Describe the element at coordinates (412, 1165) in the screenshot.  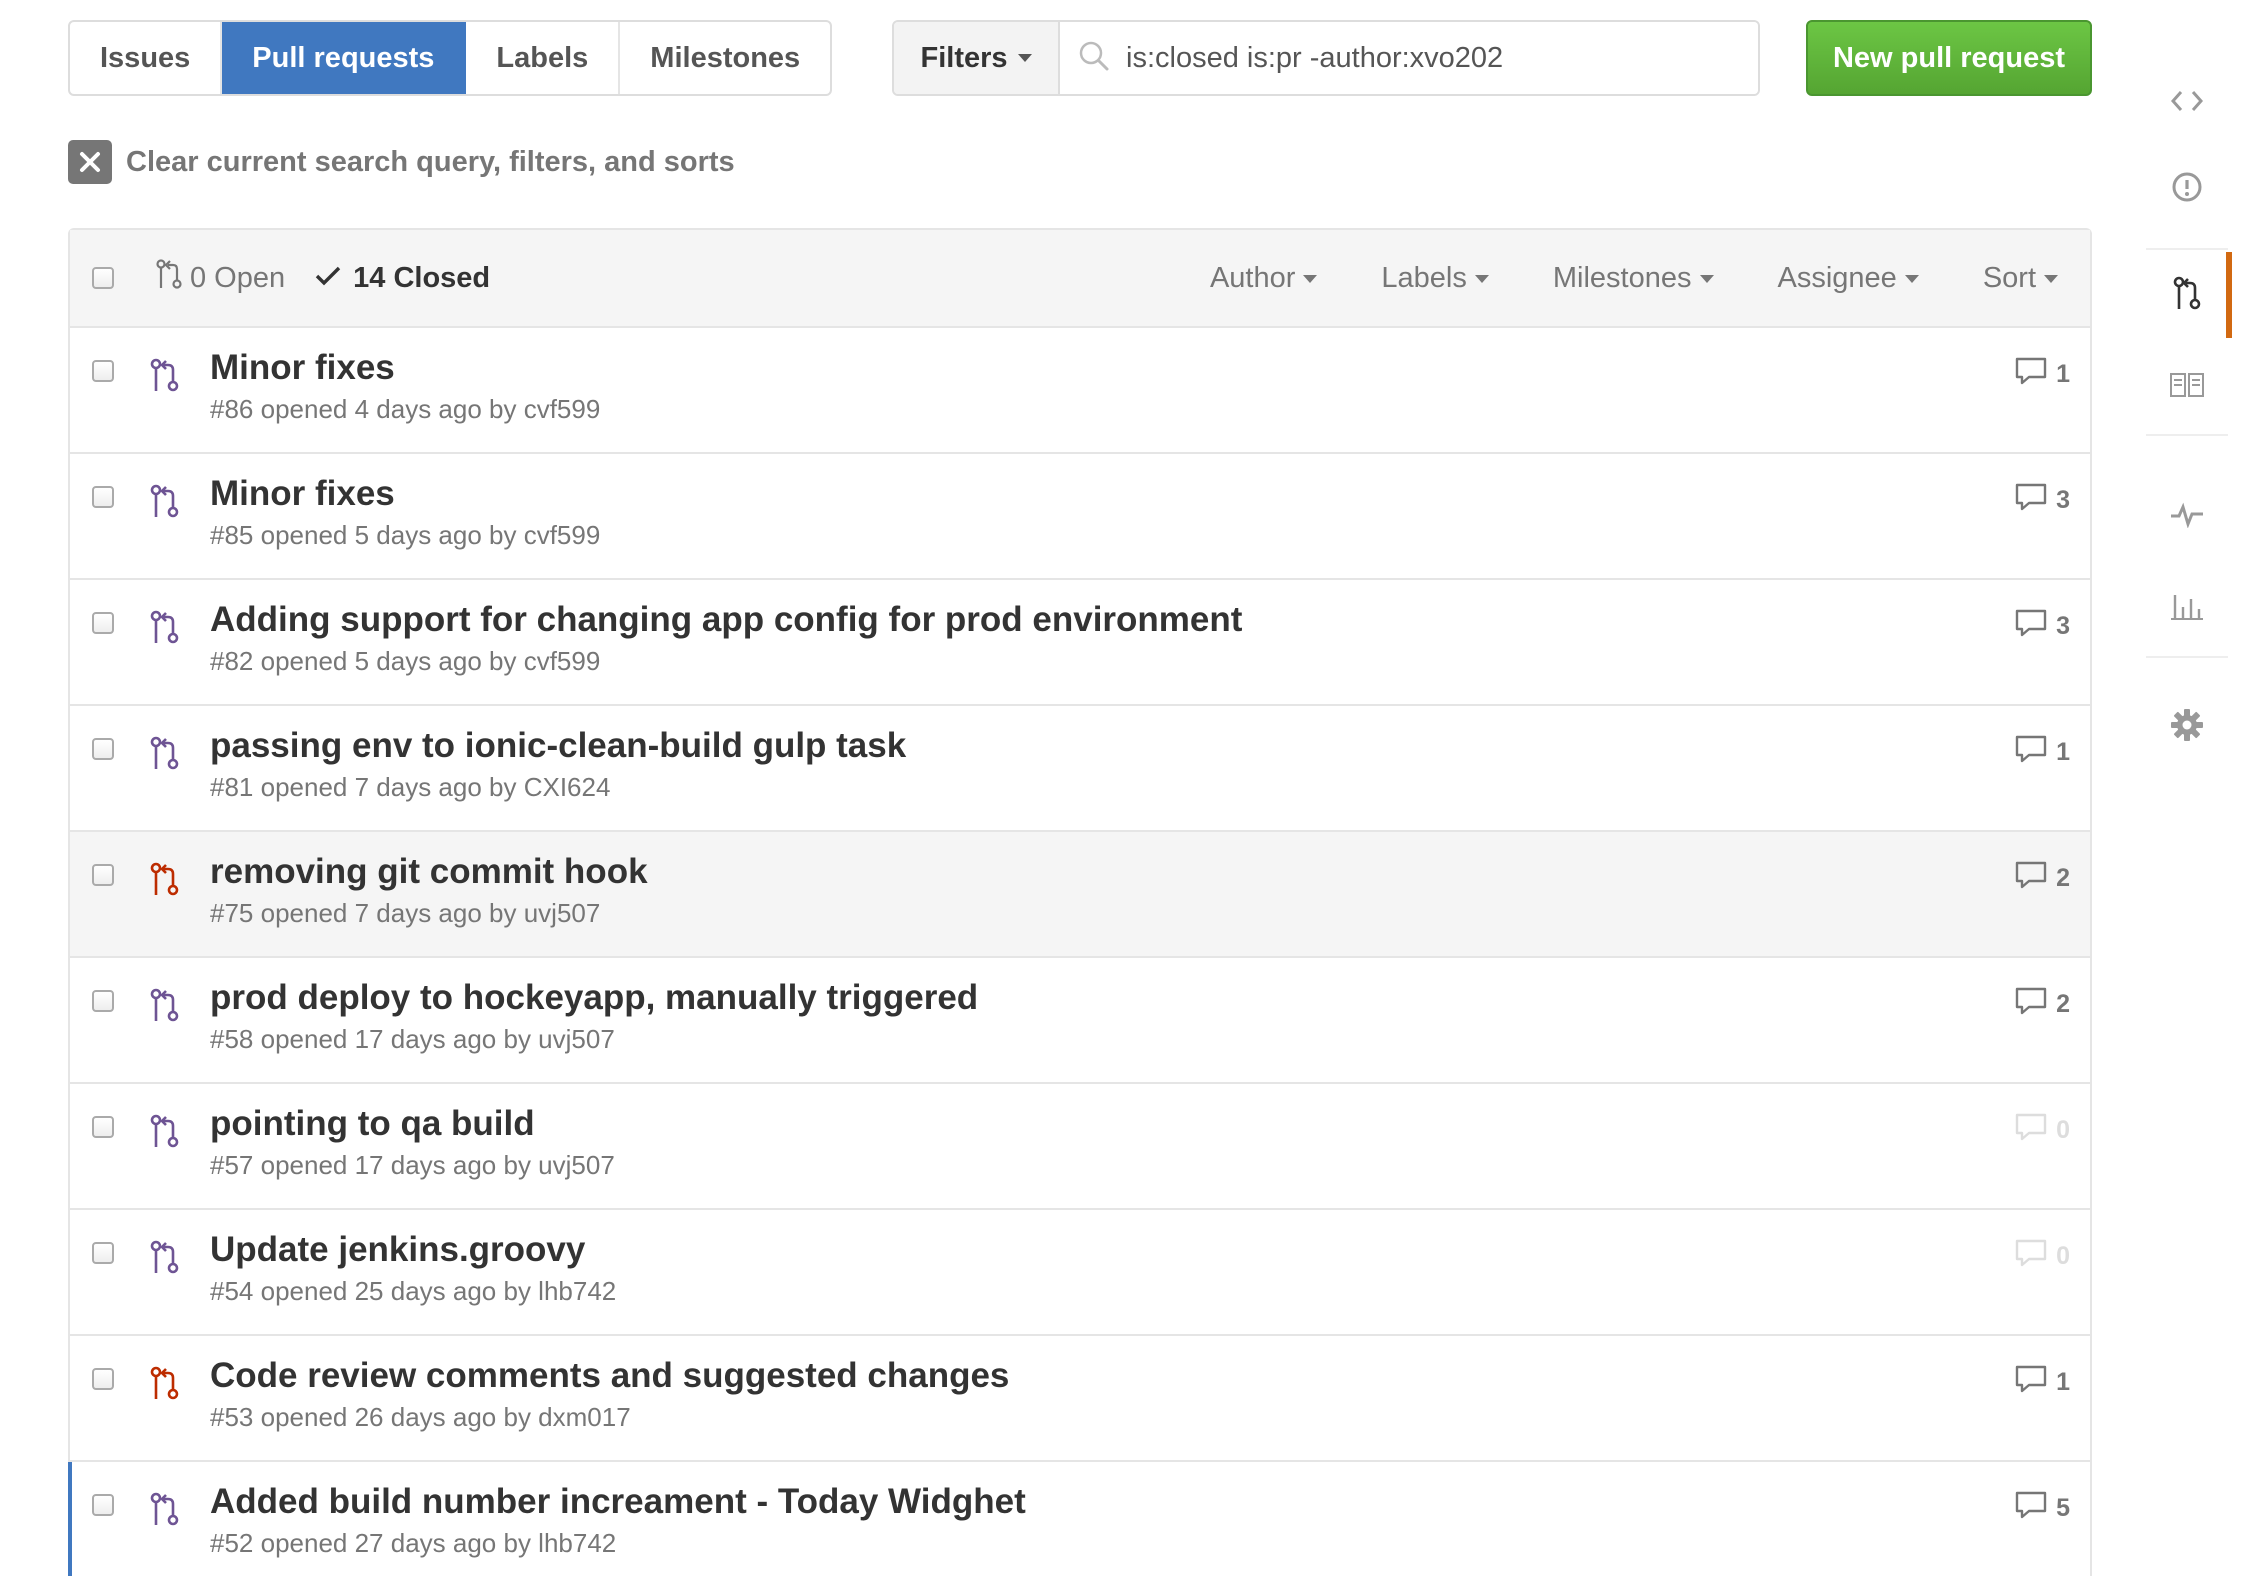
I see `pull-request-meta: #57 opened 17 days ago by uvj507` at that location.